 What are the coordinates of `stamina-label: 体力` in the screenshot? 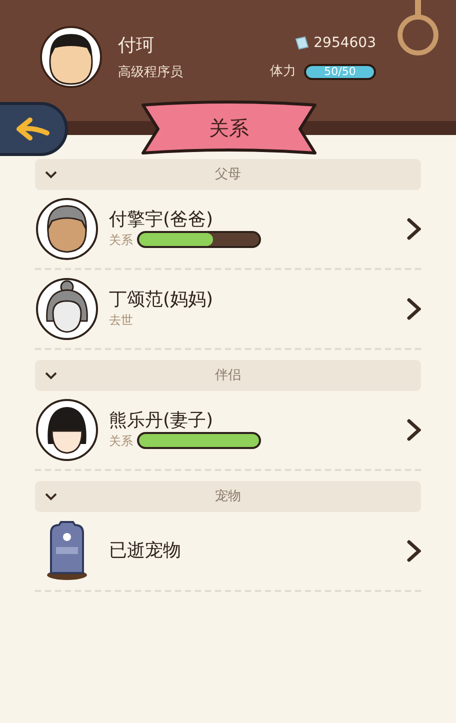 It's located at (283, 71).